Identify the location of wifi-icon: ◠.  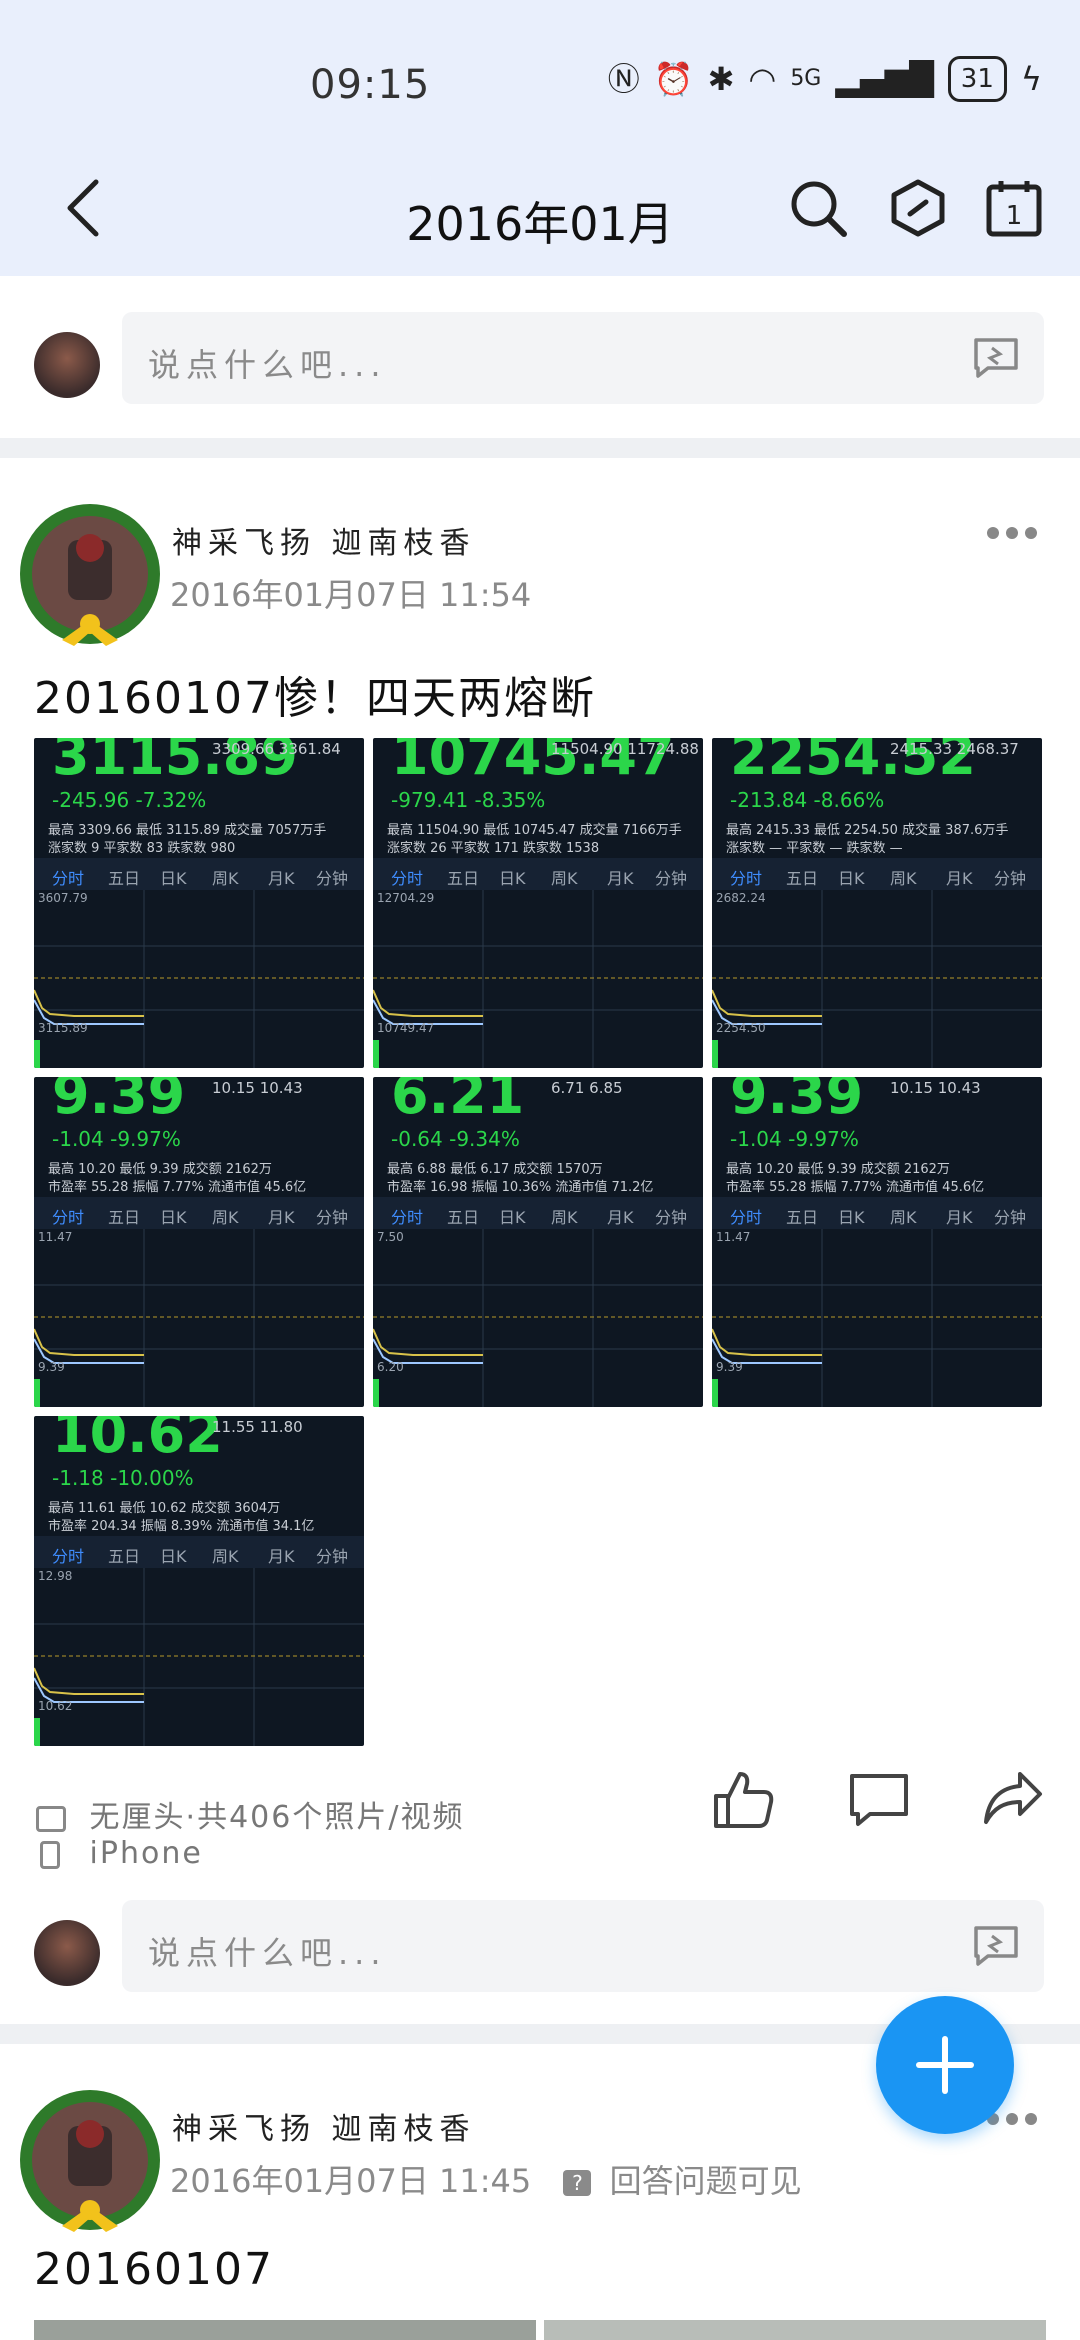
(762, 79).